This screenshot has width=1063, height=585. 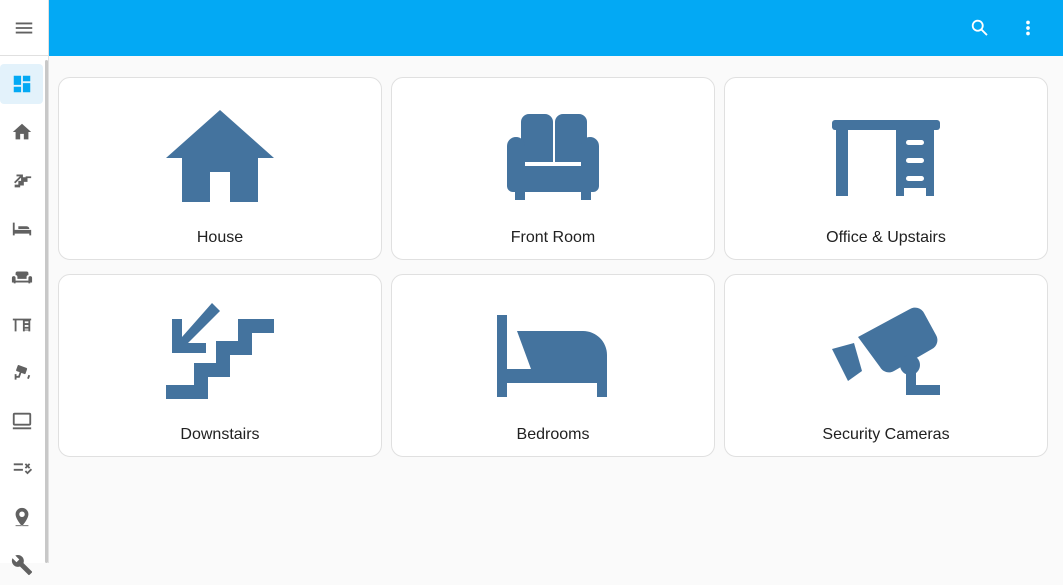 I want to click on area-card-security-cameras: Security Cameras, so click(x=886, y=365).